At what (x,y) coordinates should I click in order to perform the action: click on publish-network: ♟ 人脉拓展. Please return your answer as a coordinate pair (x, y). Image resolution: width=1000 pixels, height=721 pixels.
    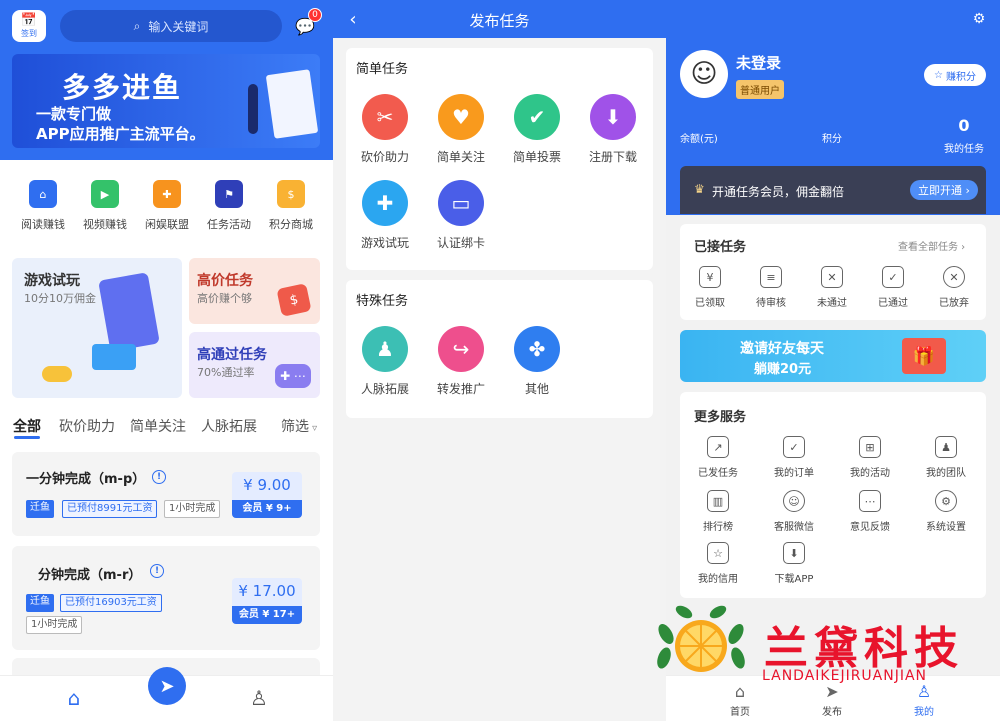
    Looking at the image, I should click on (385, 361).